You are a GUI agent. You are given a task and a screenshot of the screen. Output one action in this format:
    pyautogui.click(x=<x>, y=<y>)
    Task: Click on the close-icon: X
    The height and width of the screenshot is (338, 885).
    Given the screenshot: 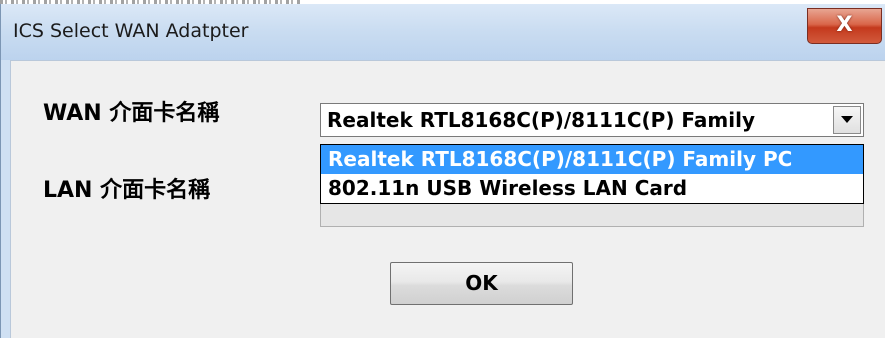 What is the action you would take?
    pyautogui.click(x=844, y=24)
    